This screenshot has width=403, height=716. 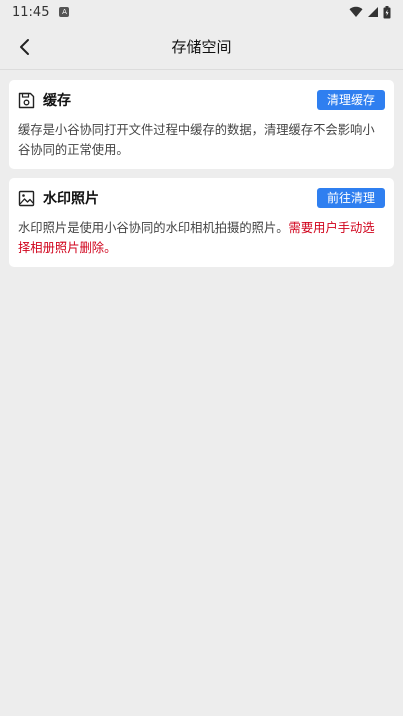 What do you see at coordinates (71, 199) in the screenshot?
I see `watermark-photos-title: 水印照片` at bounding box center [71, 199].